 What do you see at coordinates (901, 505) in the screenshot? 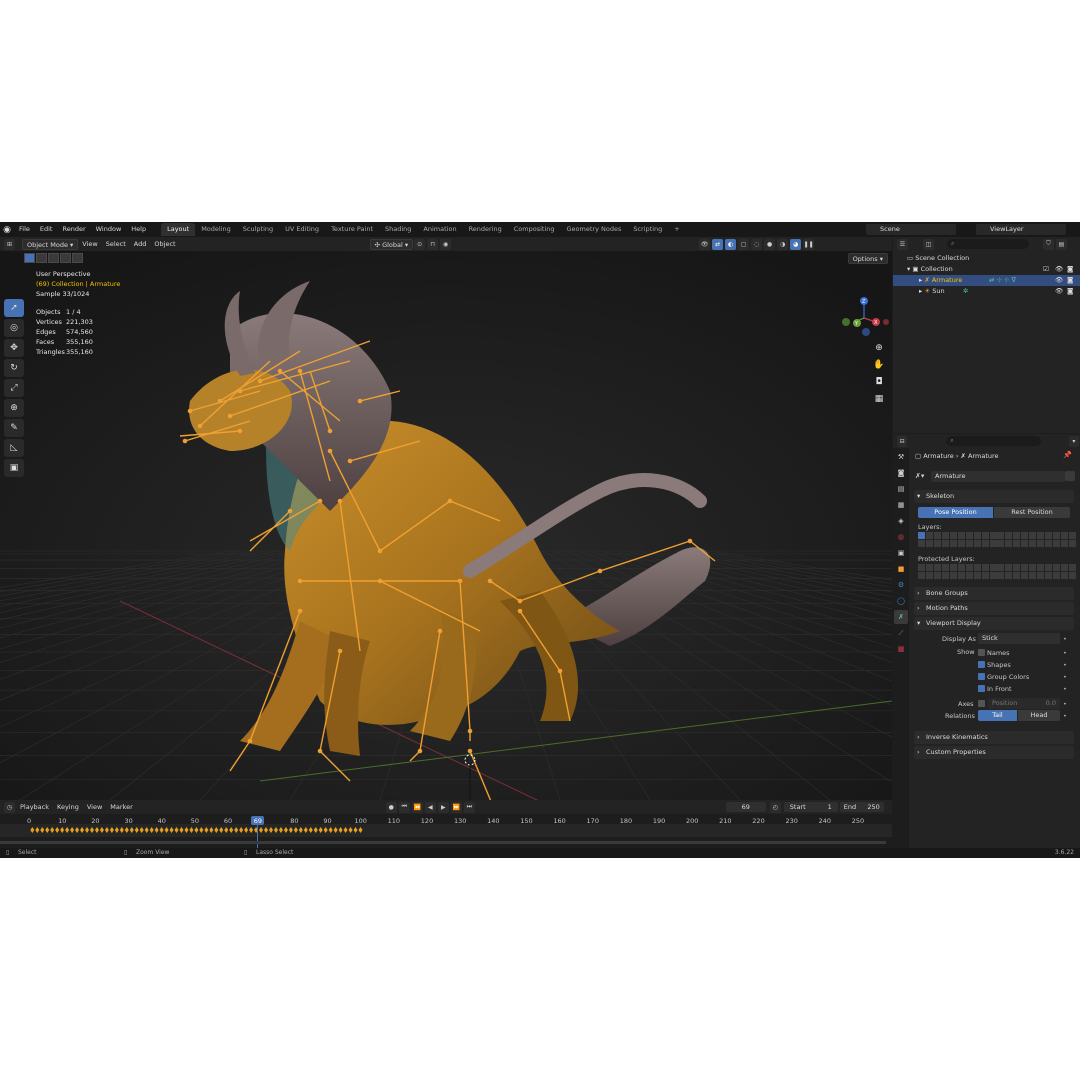
I see `view-layer-tab: ▦` at bounding box center [901, 505].